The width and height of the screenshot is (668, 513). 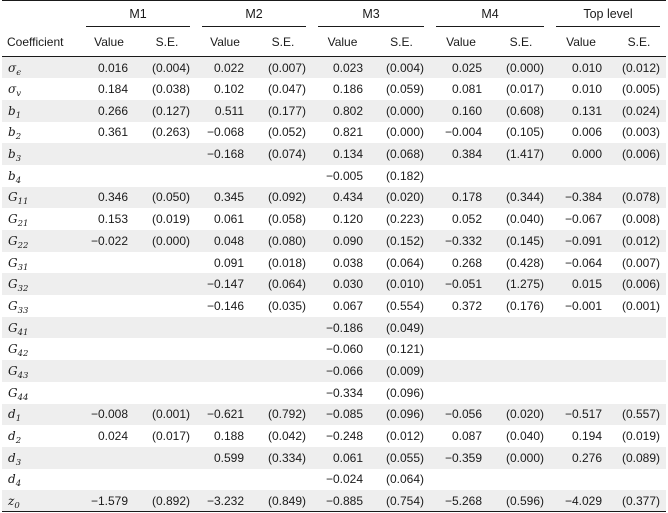 What do you see at coordinates (112, 132) in the screenshot?
I see `value-cell: 0.361` at bounding box center [112, 132].